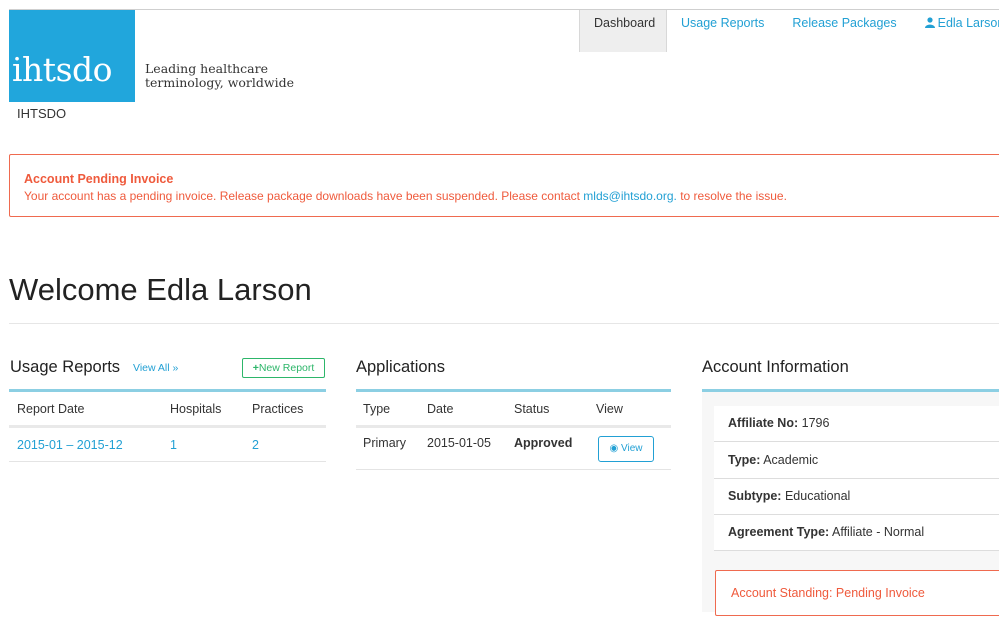 The height and width of the screenshot is (617, 999). I want to click on view-button-label: View, so click(632, 448).